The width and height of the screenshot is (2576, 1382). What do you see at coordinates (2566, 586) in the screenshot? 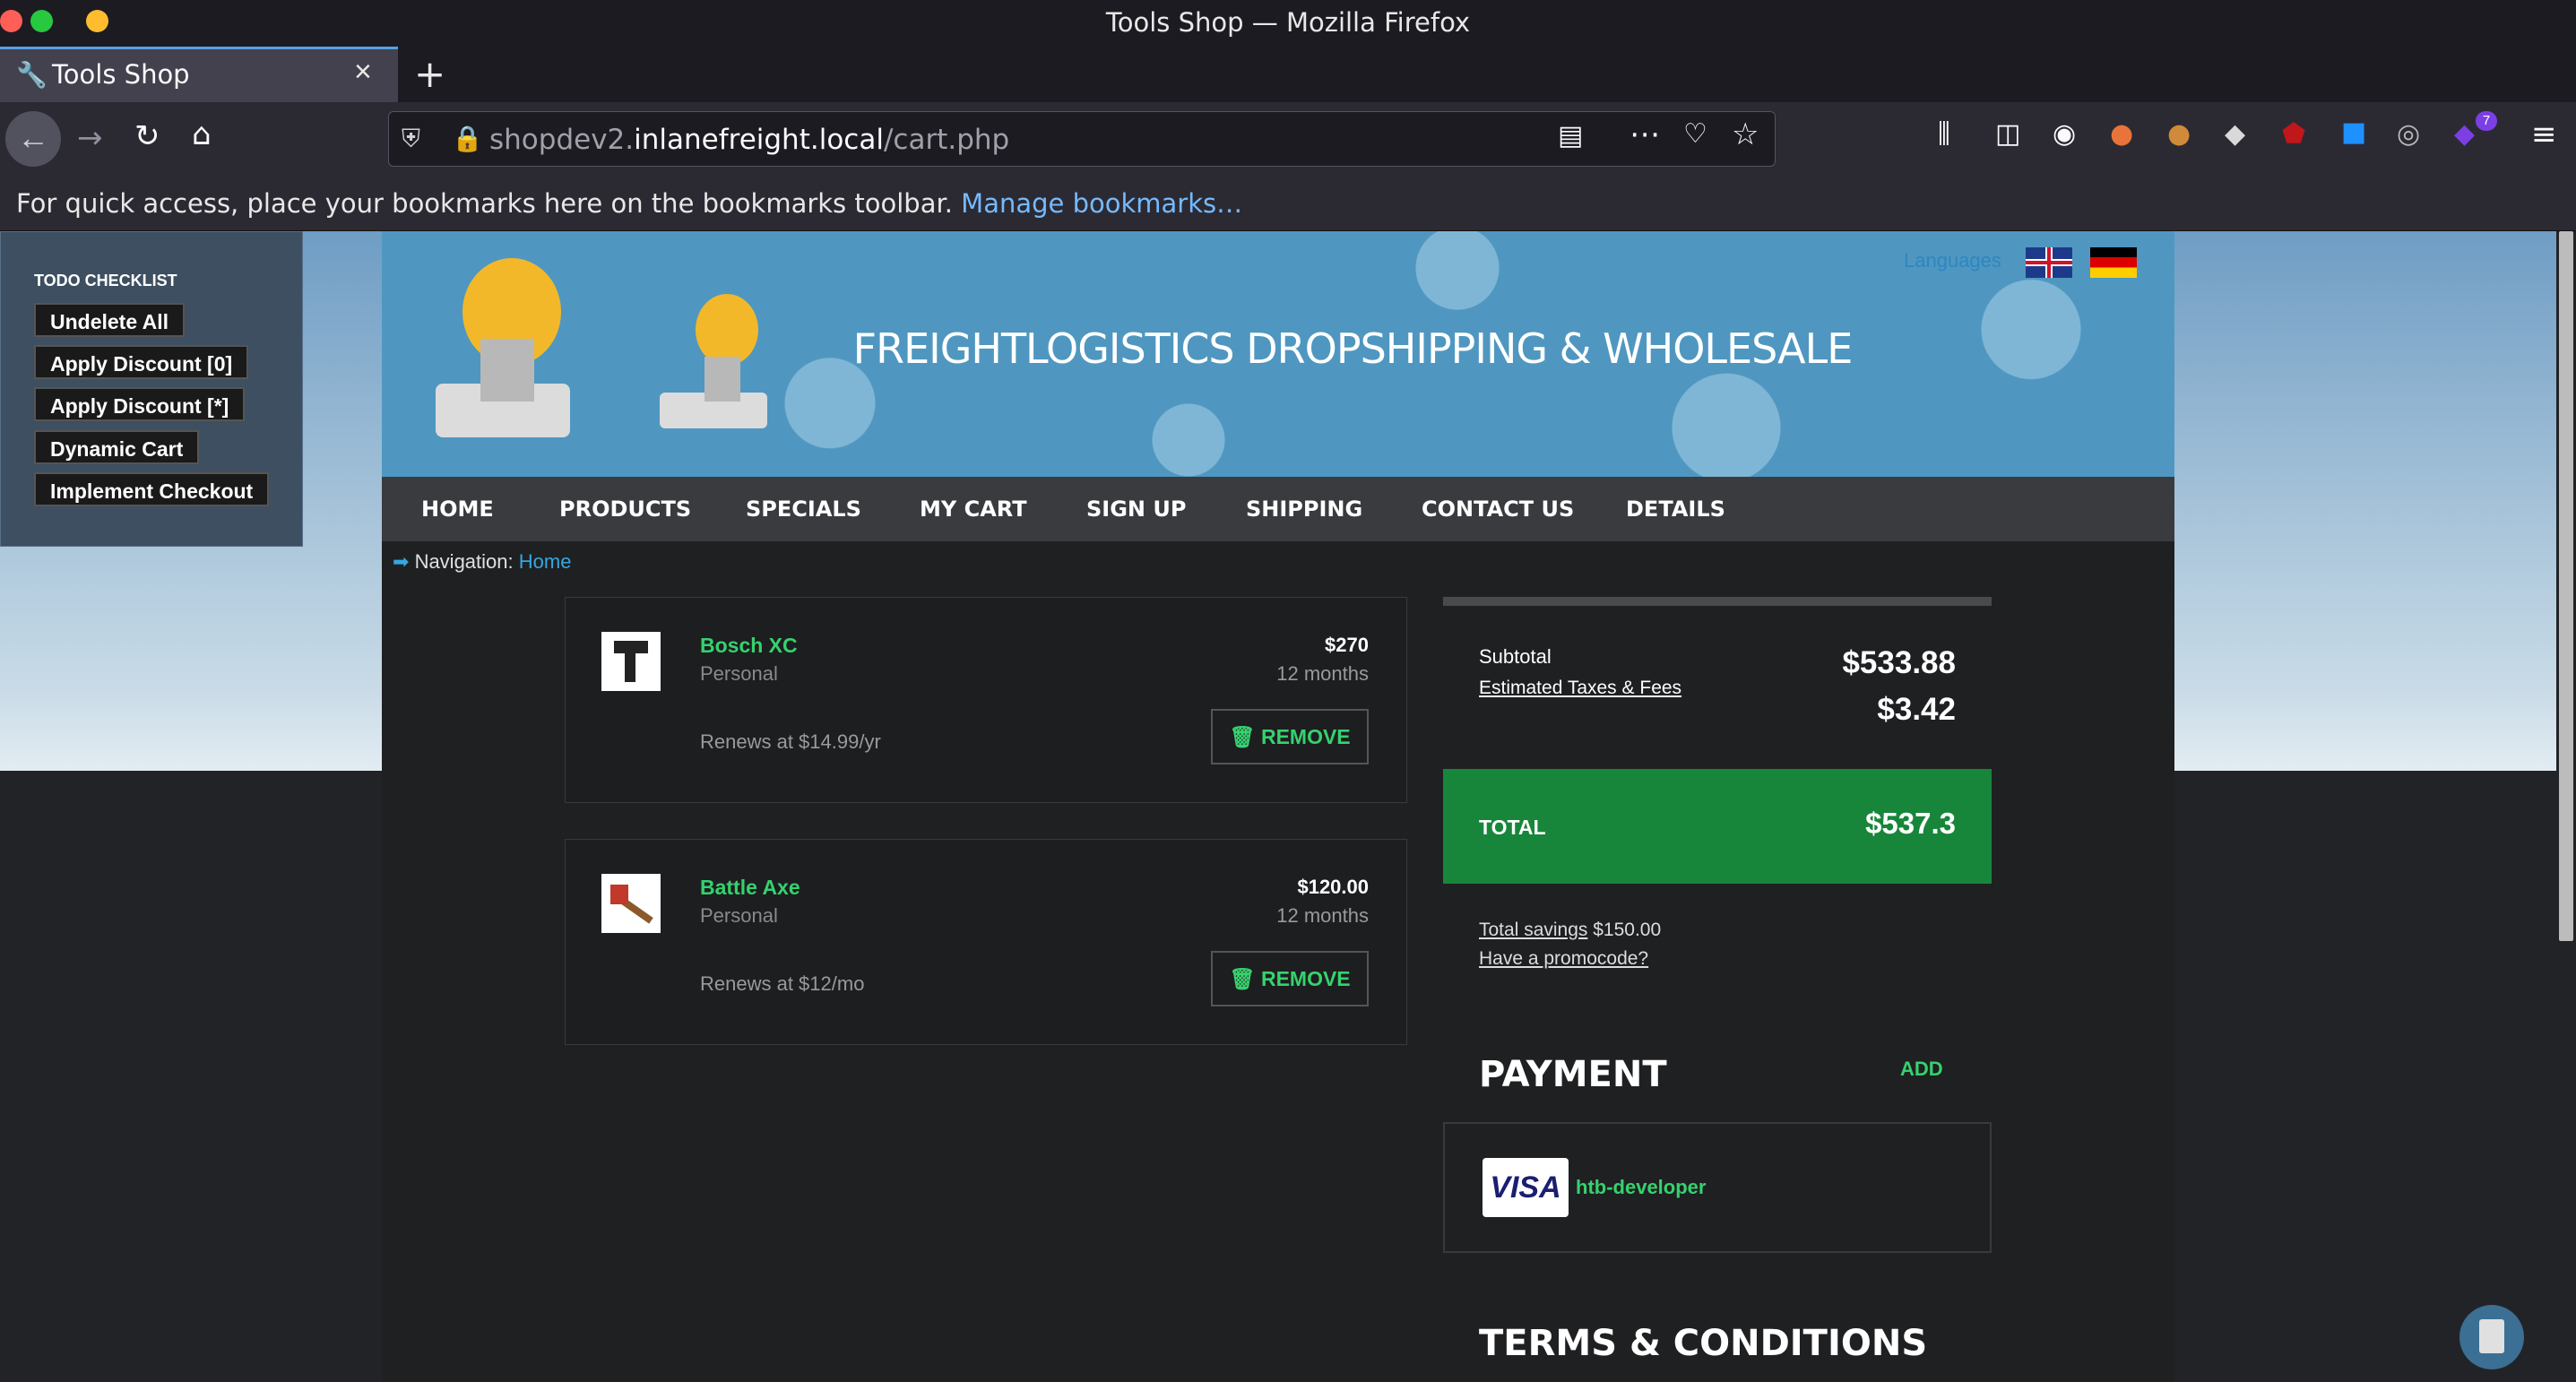
I see `scrollbar-thumb` at bounding box center [2566, 586].